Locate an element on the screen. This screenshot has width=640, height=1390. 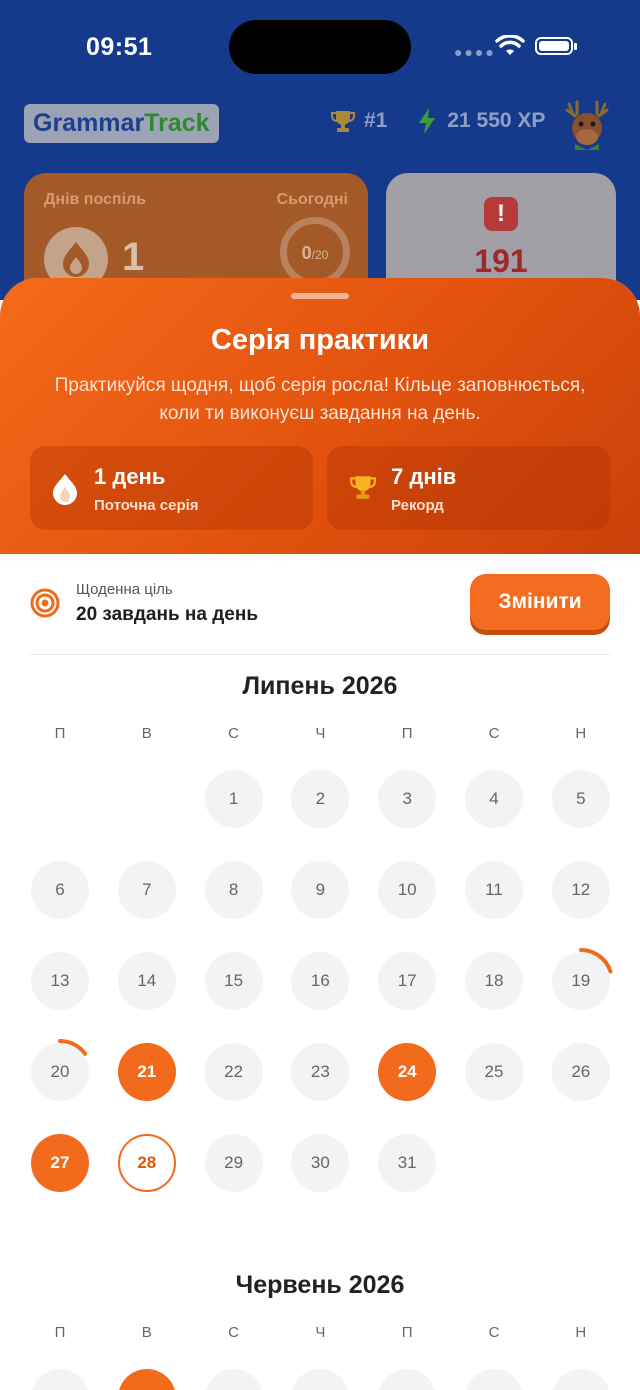
calendar-day-number: 8 is located at coordinates (233, 889).